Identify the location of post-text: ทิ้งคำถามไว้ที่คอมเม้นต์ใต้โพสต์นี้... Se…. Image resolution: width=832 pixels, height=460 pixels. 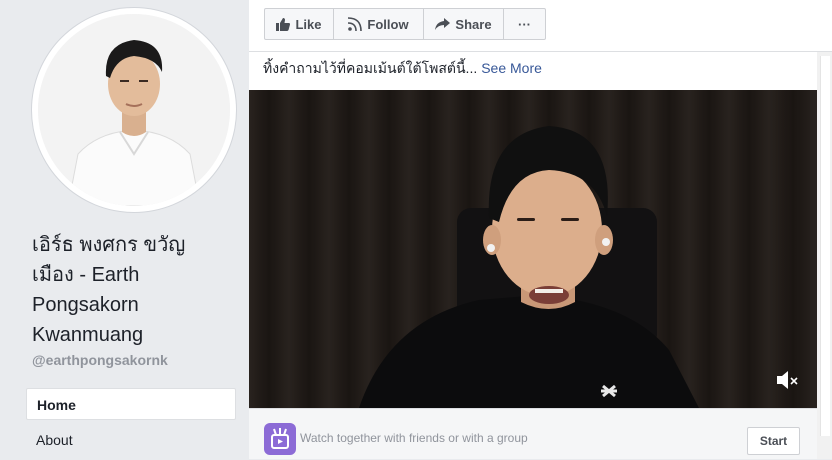
(402, 69).